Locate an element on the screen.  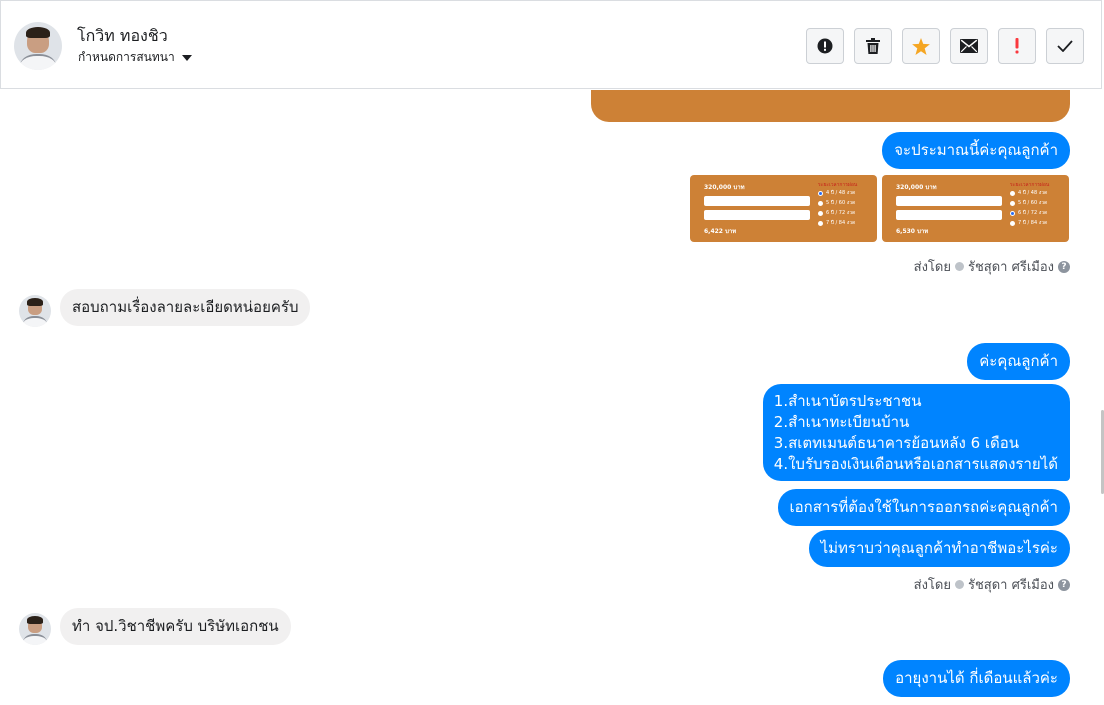
outgoing-message: จะประมาณนี้ค่ะคุณลูกค้า is located at coordinates (976, 150).